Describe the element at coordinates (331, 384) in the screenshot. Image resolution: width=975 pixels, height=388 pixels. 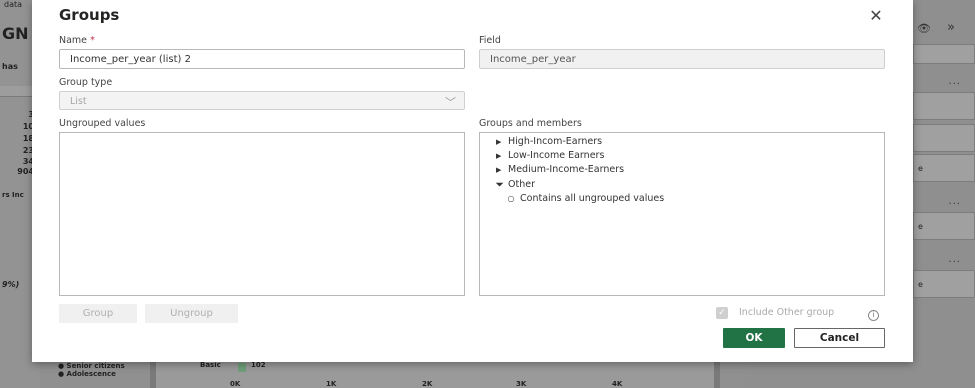
I see `chart-tick: 1K` at that location.